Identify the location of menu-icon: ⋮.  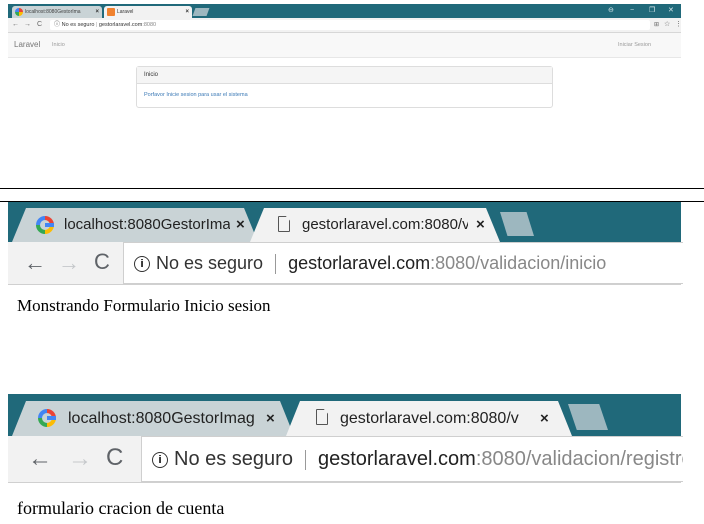
(678, 25).